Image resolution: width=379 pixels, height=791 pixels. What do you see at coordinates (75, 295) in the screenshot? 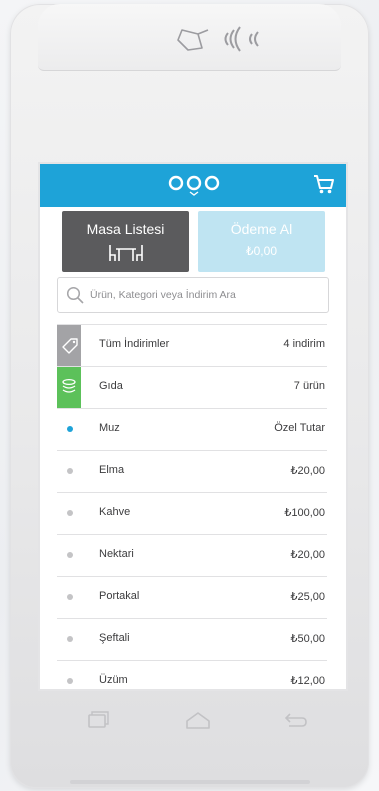
I see `search-icon` at bounding box center [75, 295].